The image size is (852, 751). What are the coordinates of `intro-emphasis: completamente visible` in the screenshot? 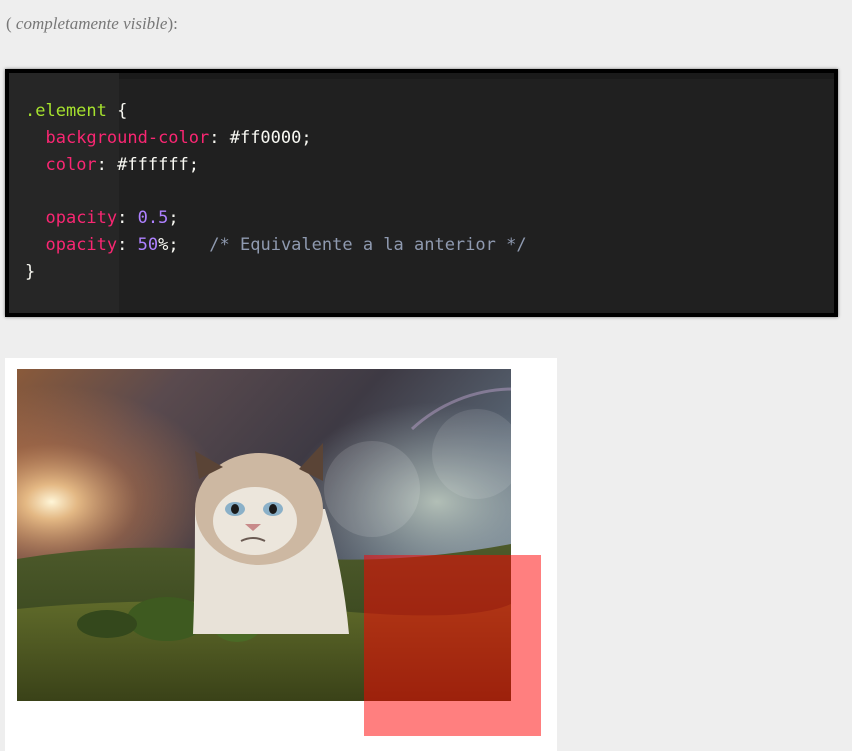 It's located at (91, 23).